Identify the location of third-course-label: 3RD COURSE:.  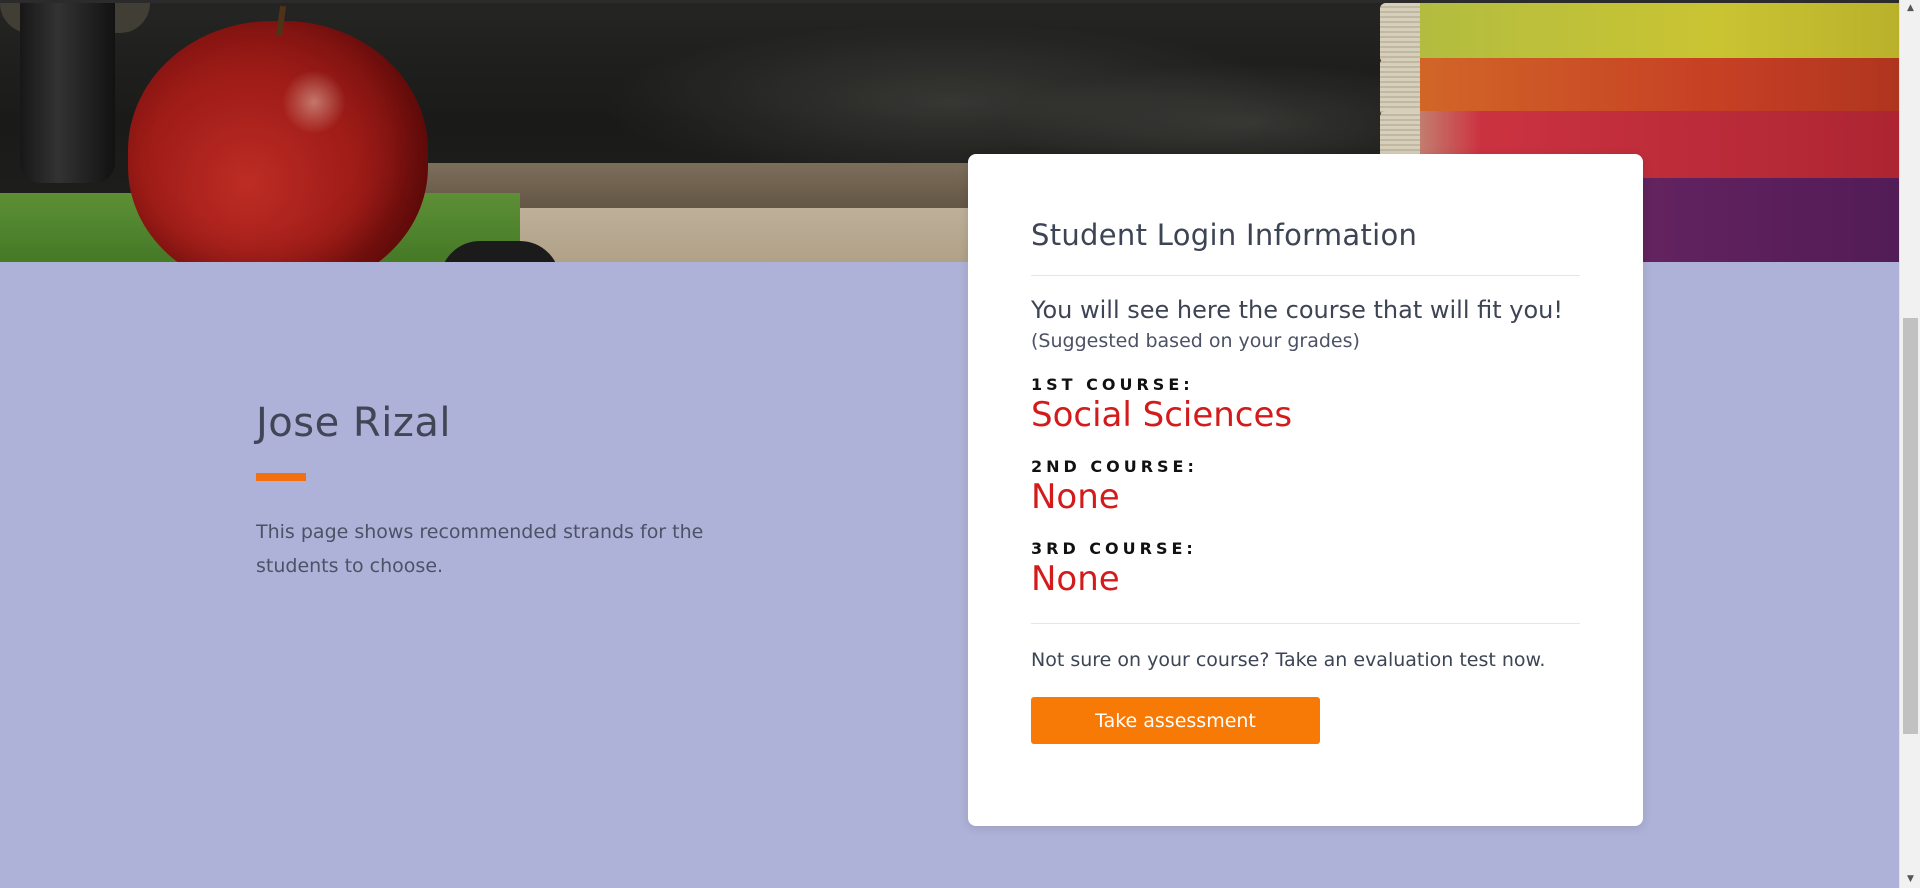
(1114, 549).